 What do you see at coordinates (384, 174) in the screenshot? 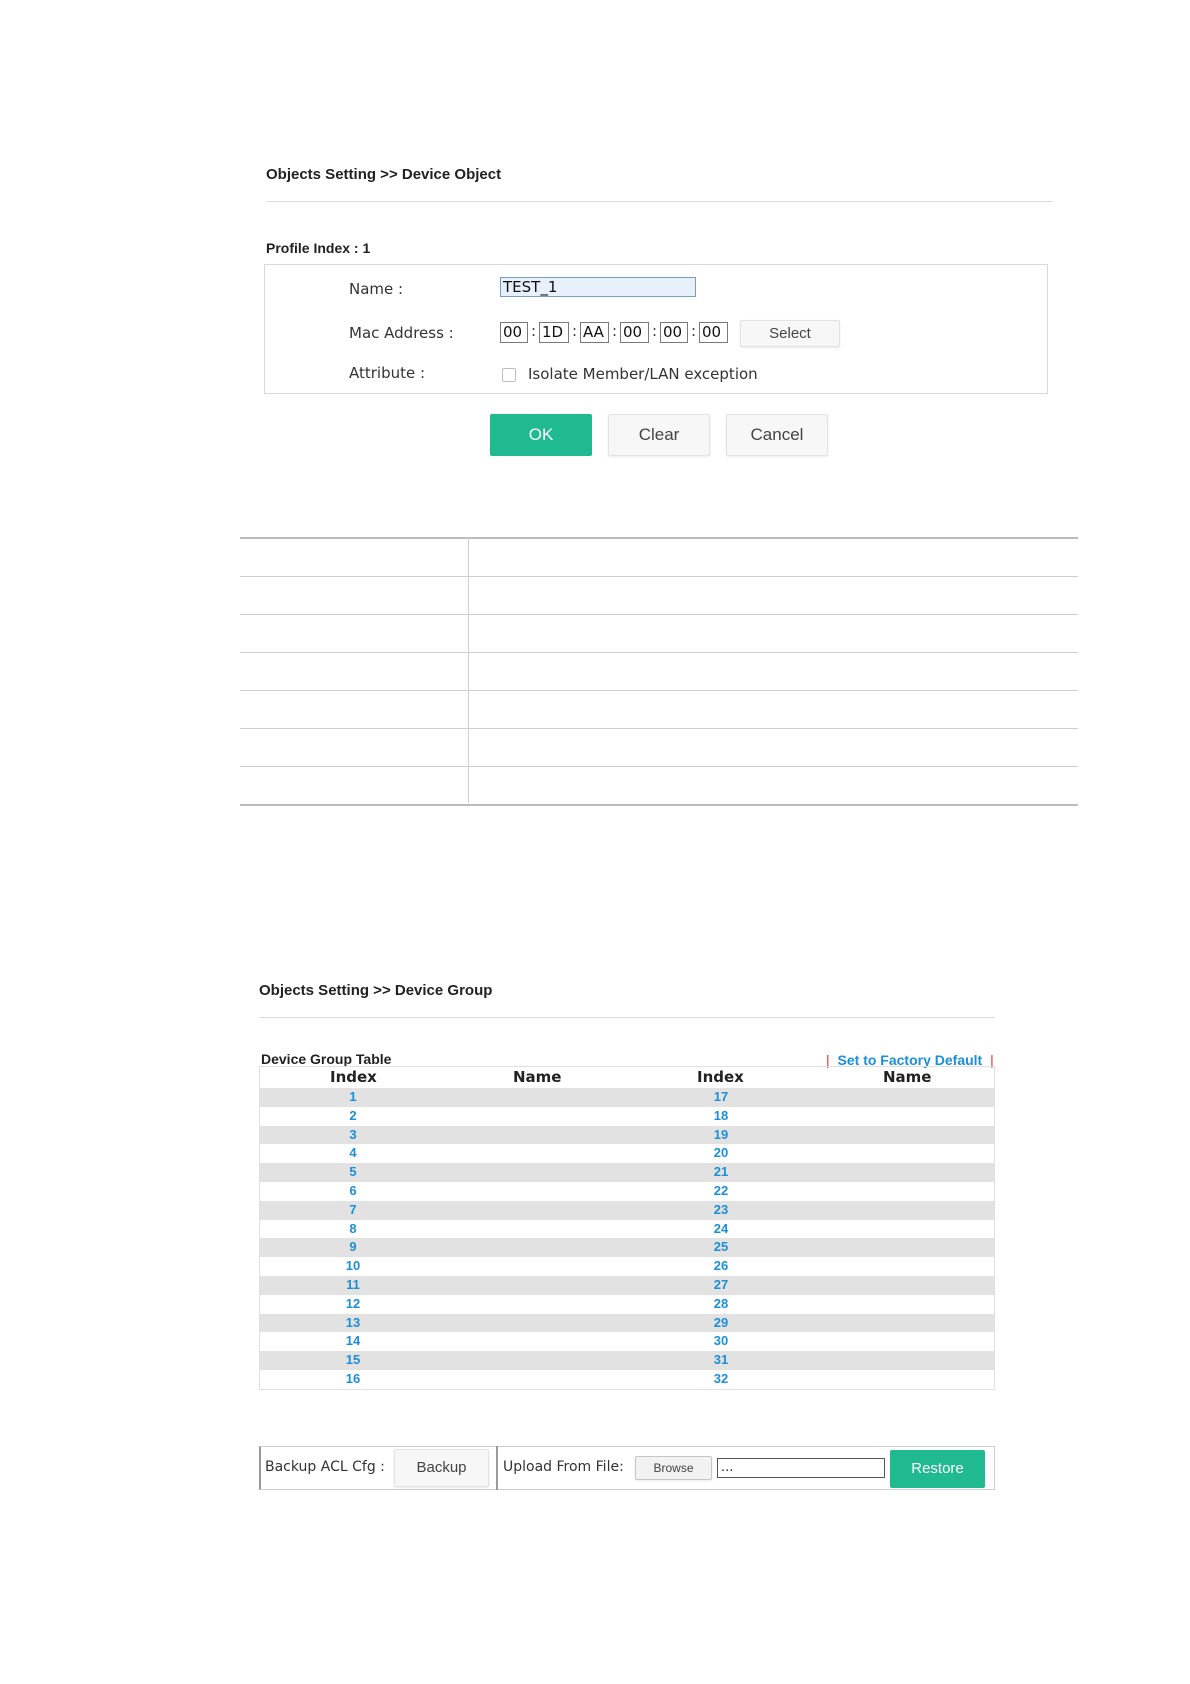
I see `page-title-device-object: Objects Setting >> Device Object` at bounding box center [384, 174].